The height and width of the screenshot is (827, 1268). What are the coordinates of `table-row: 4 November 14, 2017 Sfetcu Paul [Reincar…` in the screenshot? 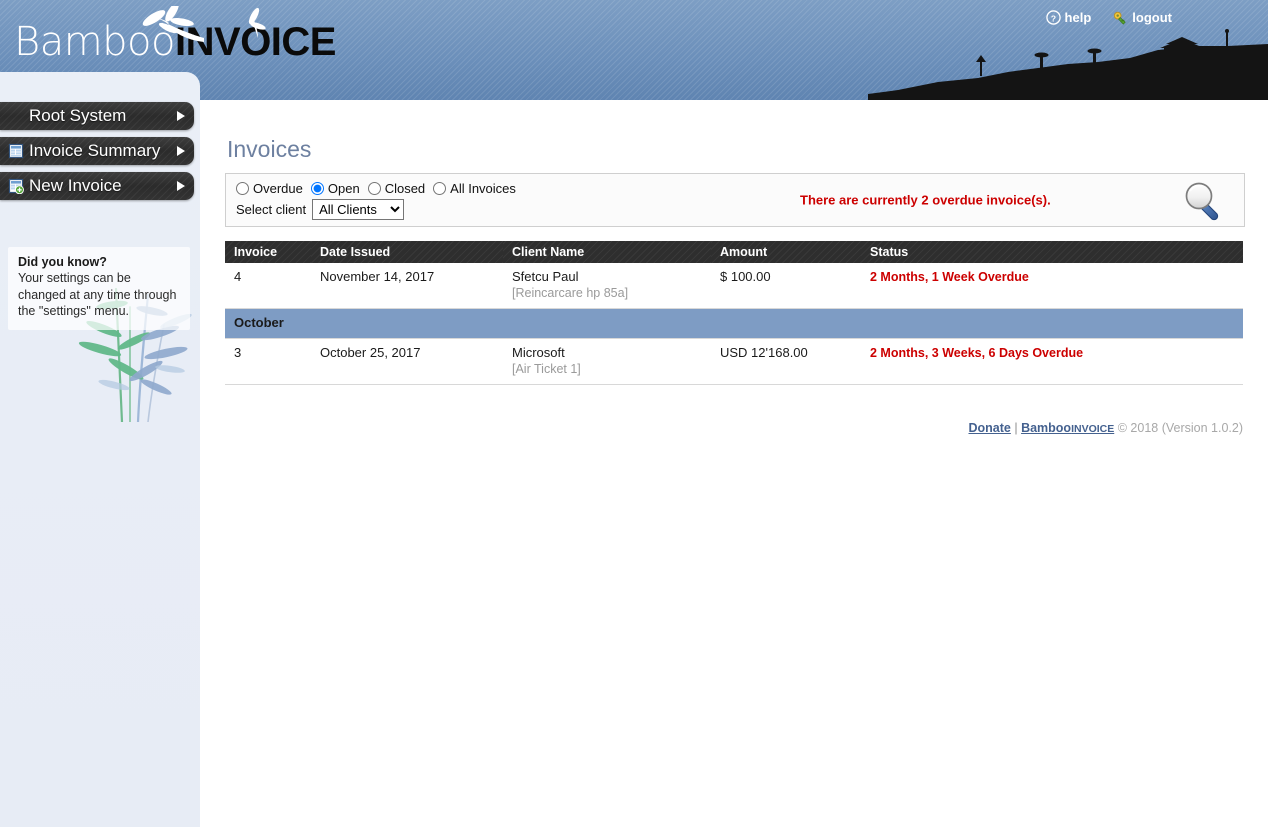 It's located at (734, 286).